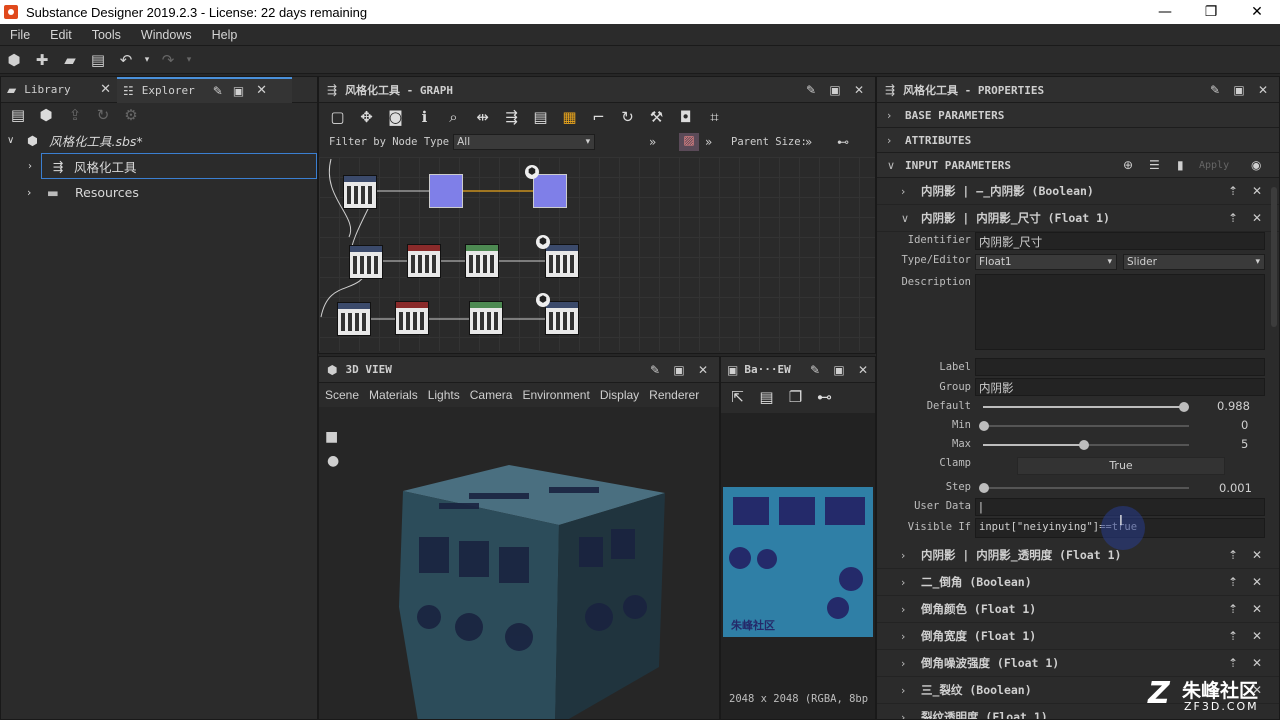 The image size is (1280, 720). I want to click on redo-icon: ↷, so click(168, 60).